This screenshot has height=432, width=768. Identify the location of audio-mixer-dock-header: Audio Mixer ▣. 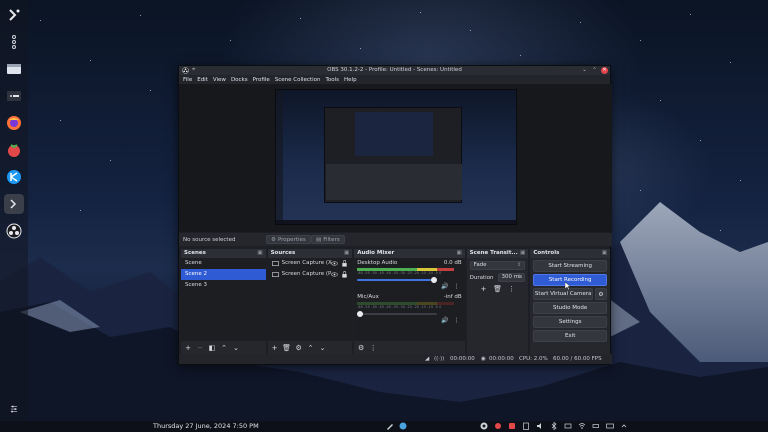
(409, 253).